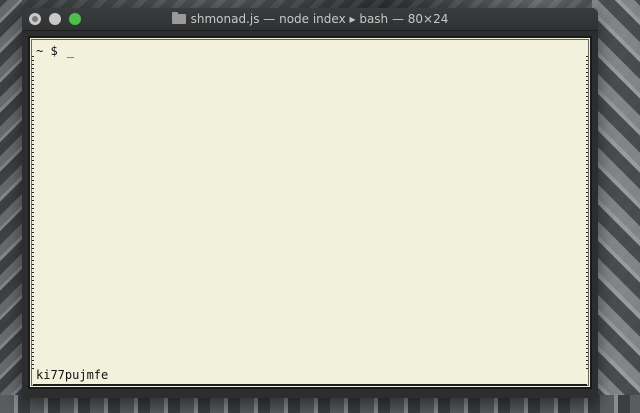 The width and height of the screenshot is (640, 413). Describe the element at coordinates (319, 19) in the screenshot. I see `window-title: shmonad.js — node index ▸ bash — 80×24` at that location.